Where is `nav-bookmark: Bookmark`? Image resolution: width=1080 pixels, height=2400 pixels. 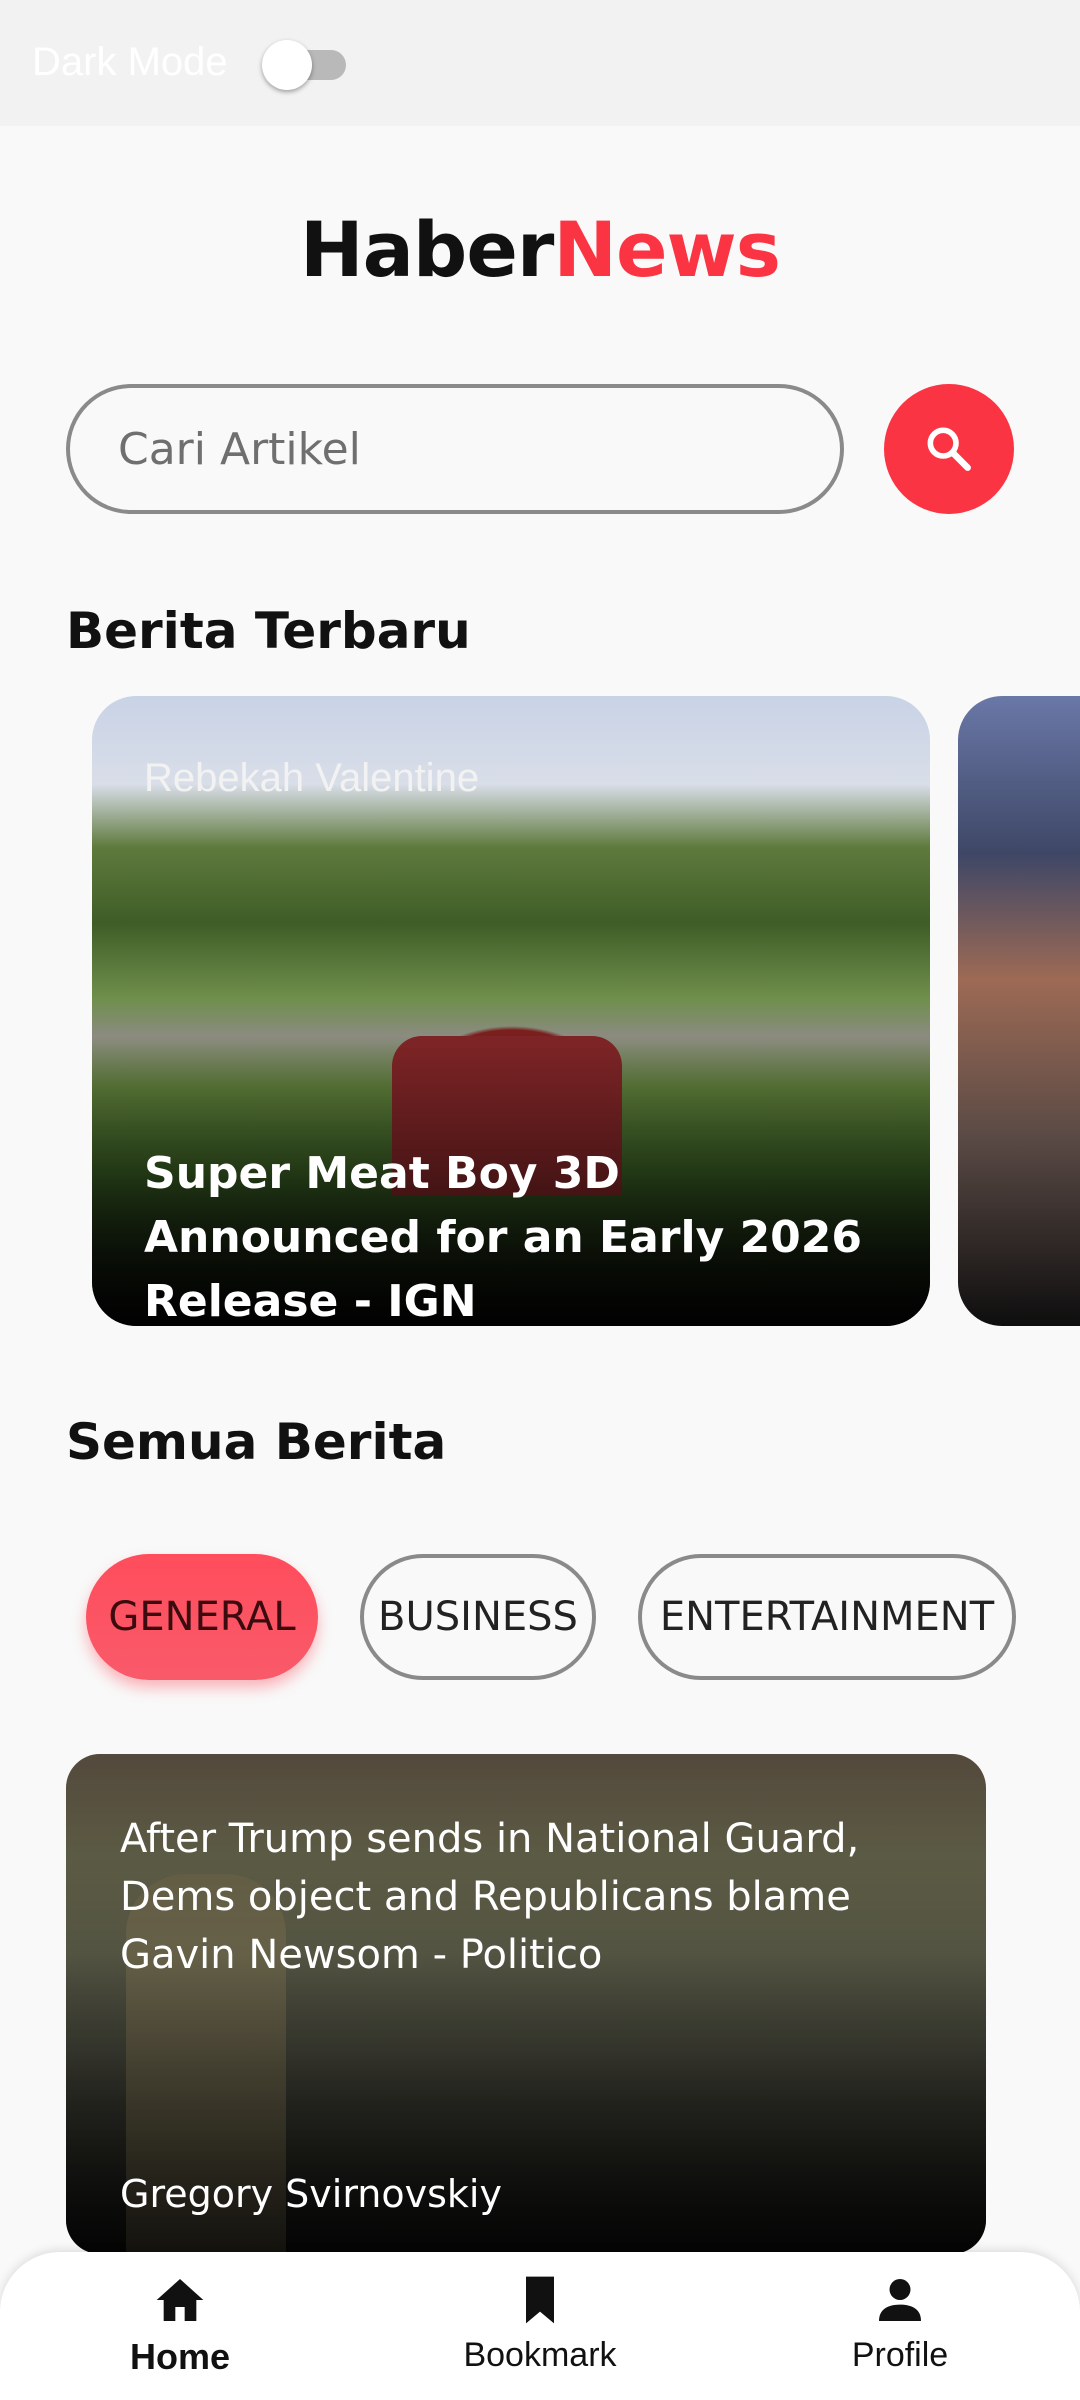 nav-bookmark: Bookmark is located at coordinates (540, 2332).